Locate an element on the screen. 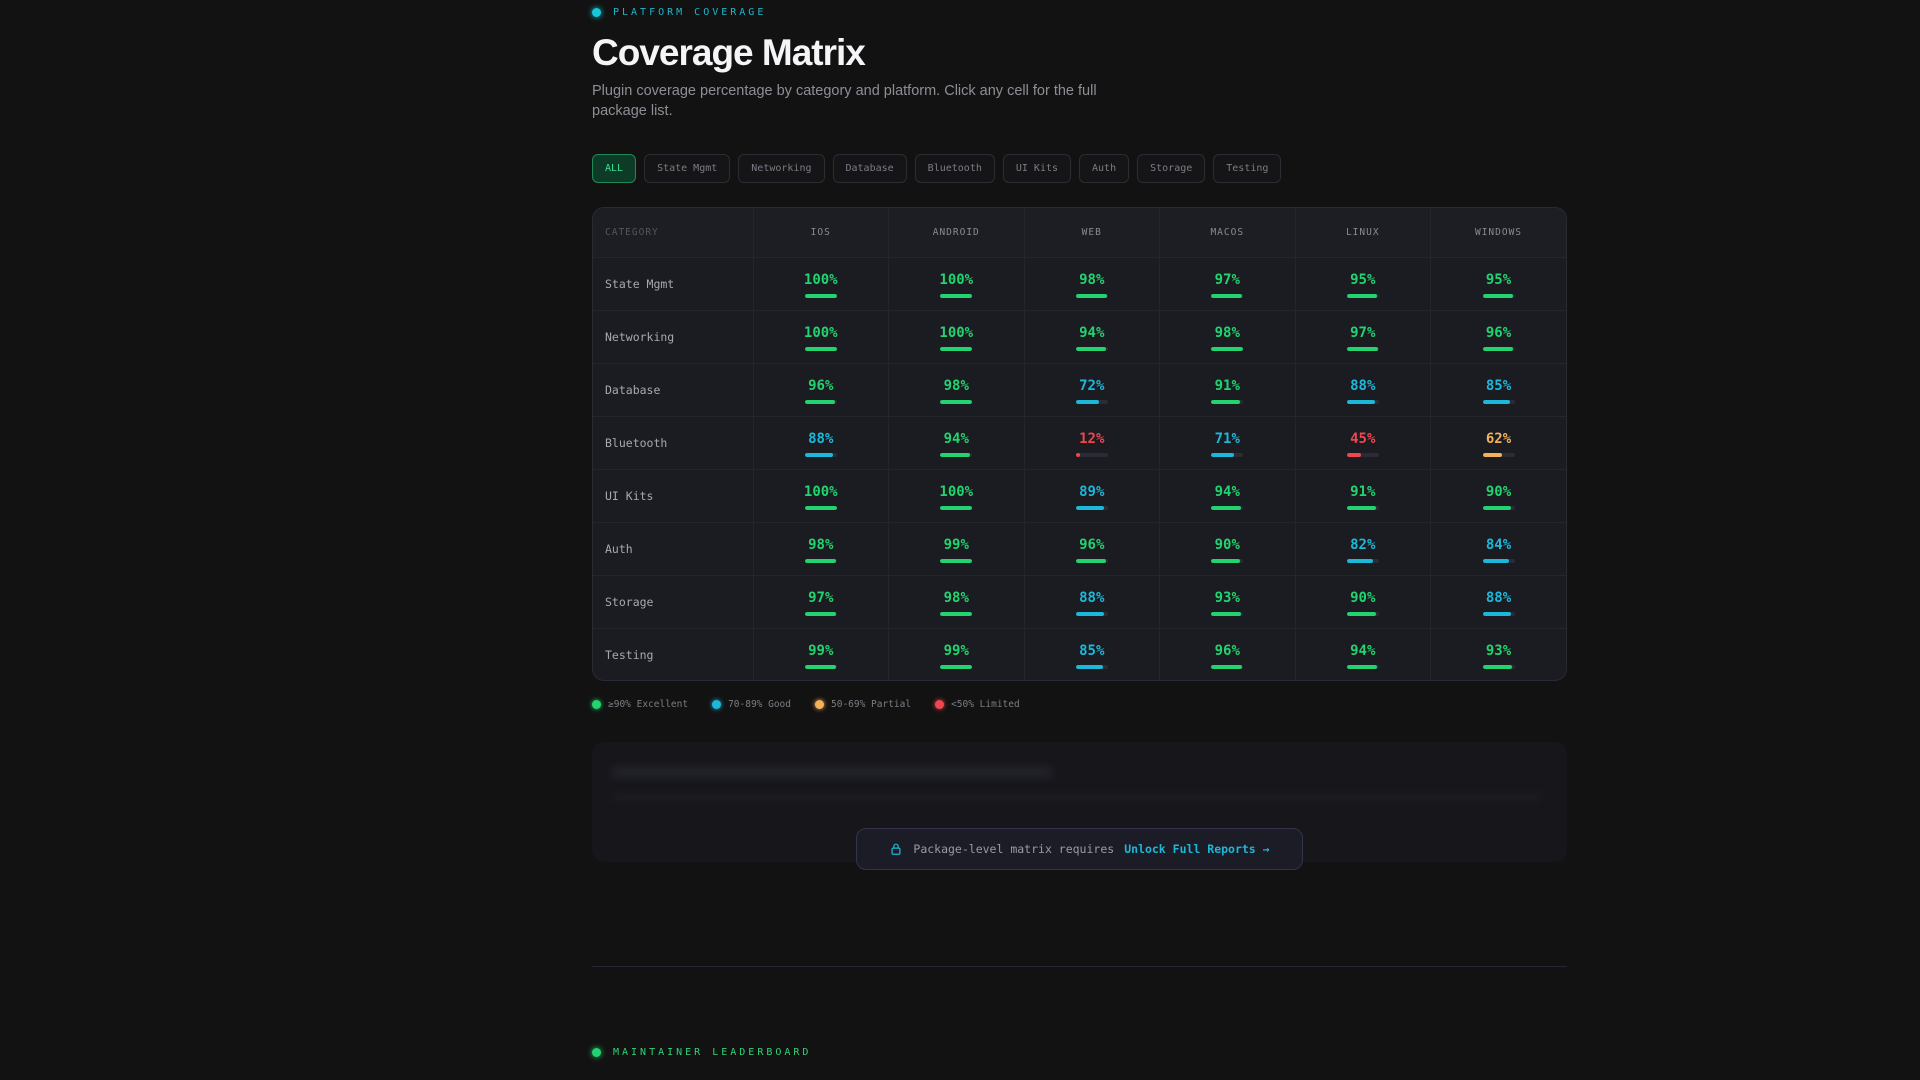 Image resolution: width=1920 pixels, height=1080 pixels. coverage-cell: 89% is located at coordinates (1092, 496).